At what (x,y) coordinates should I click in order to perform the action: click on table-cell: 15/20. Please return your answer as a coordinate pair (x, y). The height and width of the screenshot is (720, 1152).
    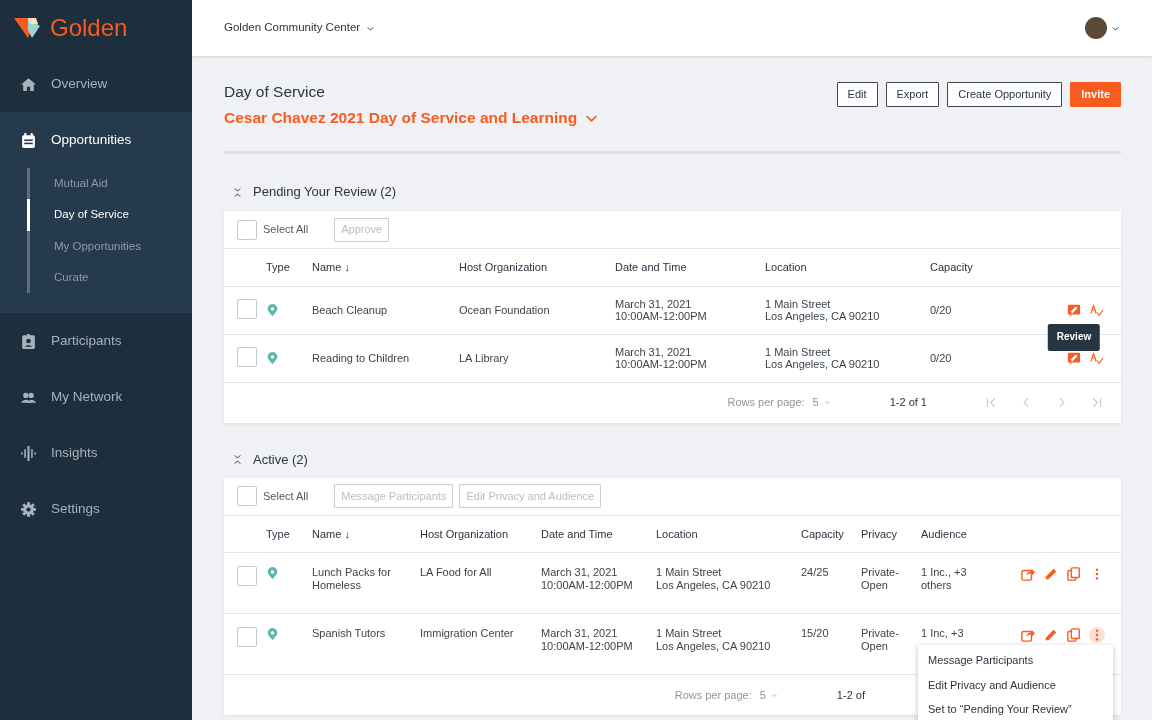
    Looking at the image, I should click on (827, 644).